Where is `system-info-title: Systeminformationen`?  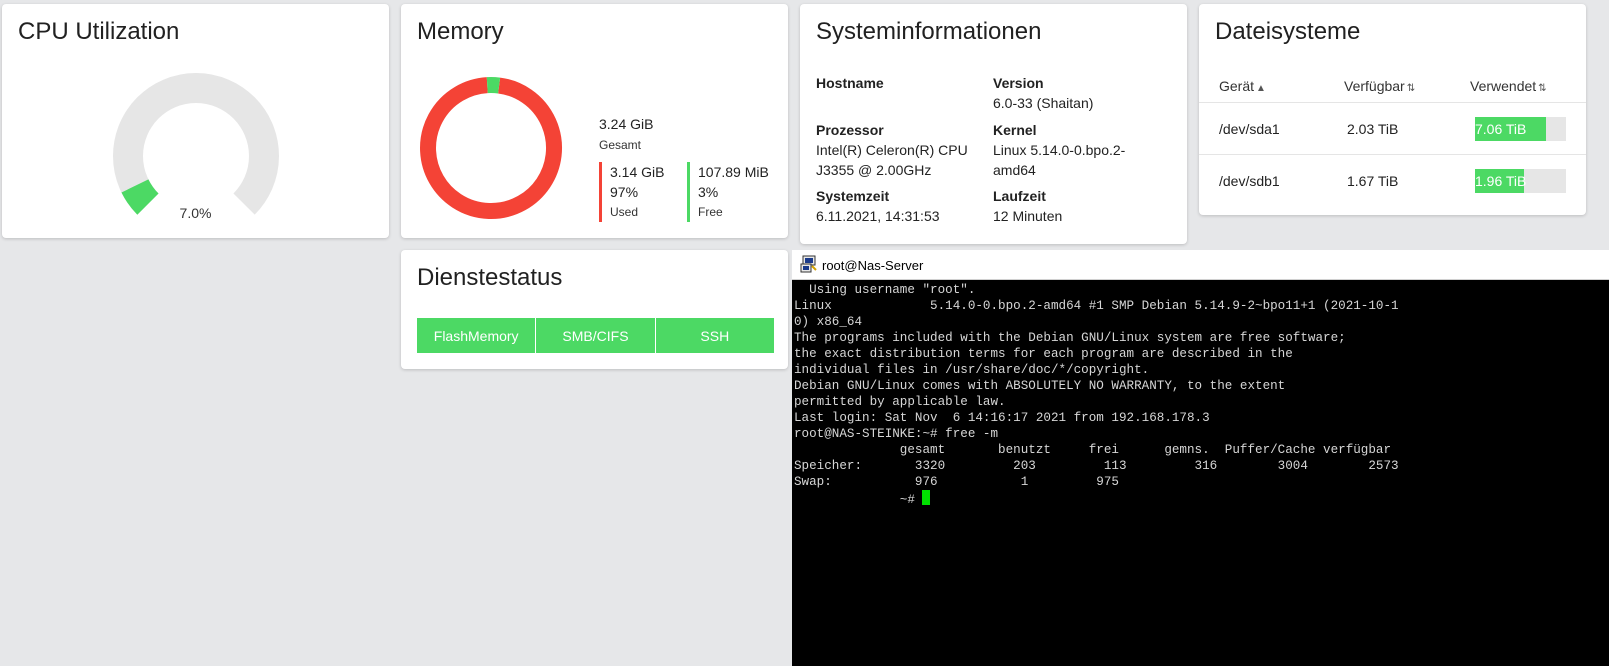 system-info-title: Systeminformationen is located at coordinates (929, 31).